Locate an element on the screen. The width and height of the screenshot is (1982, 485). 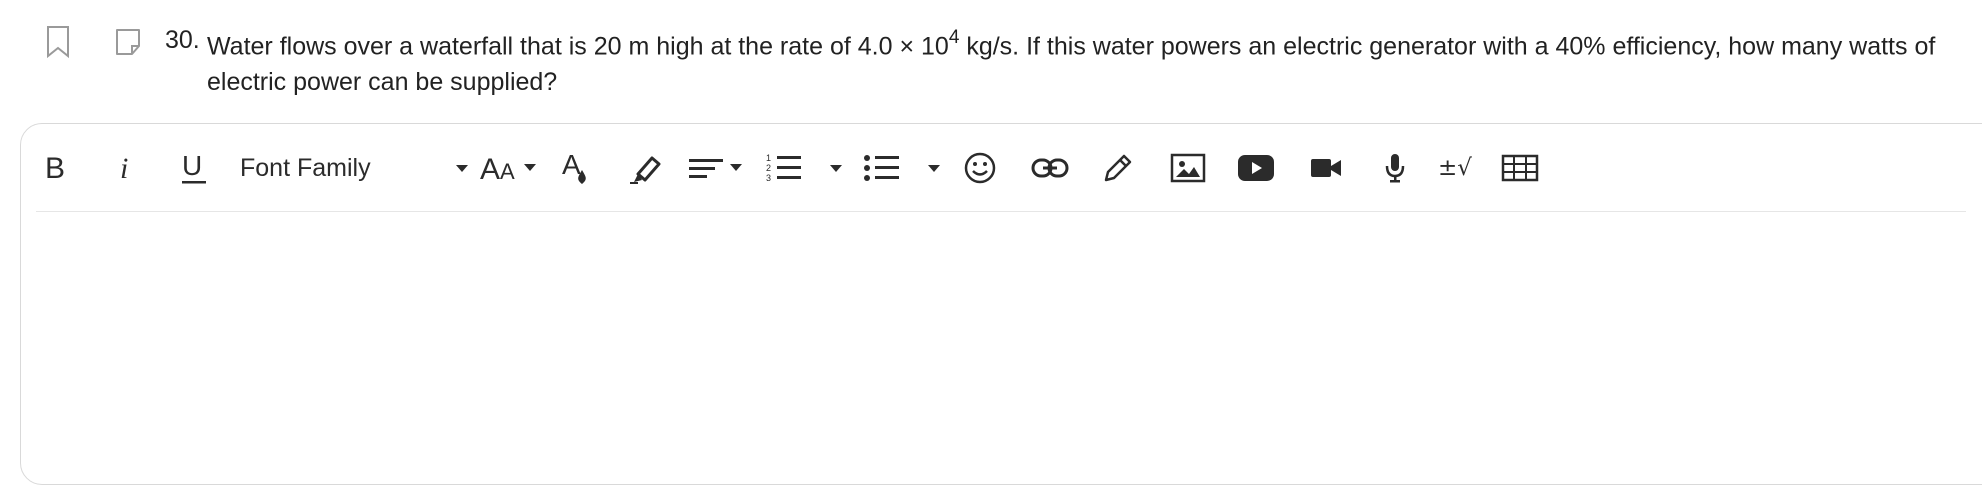
highlight-button is located at coordinates (646, 168).